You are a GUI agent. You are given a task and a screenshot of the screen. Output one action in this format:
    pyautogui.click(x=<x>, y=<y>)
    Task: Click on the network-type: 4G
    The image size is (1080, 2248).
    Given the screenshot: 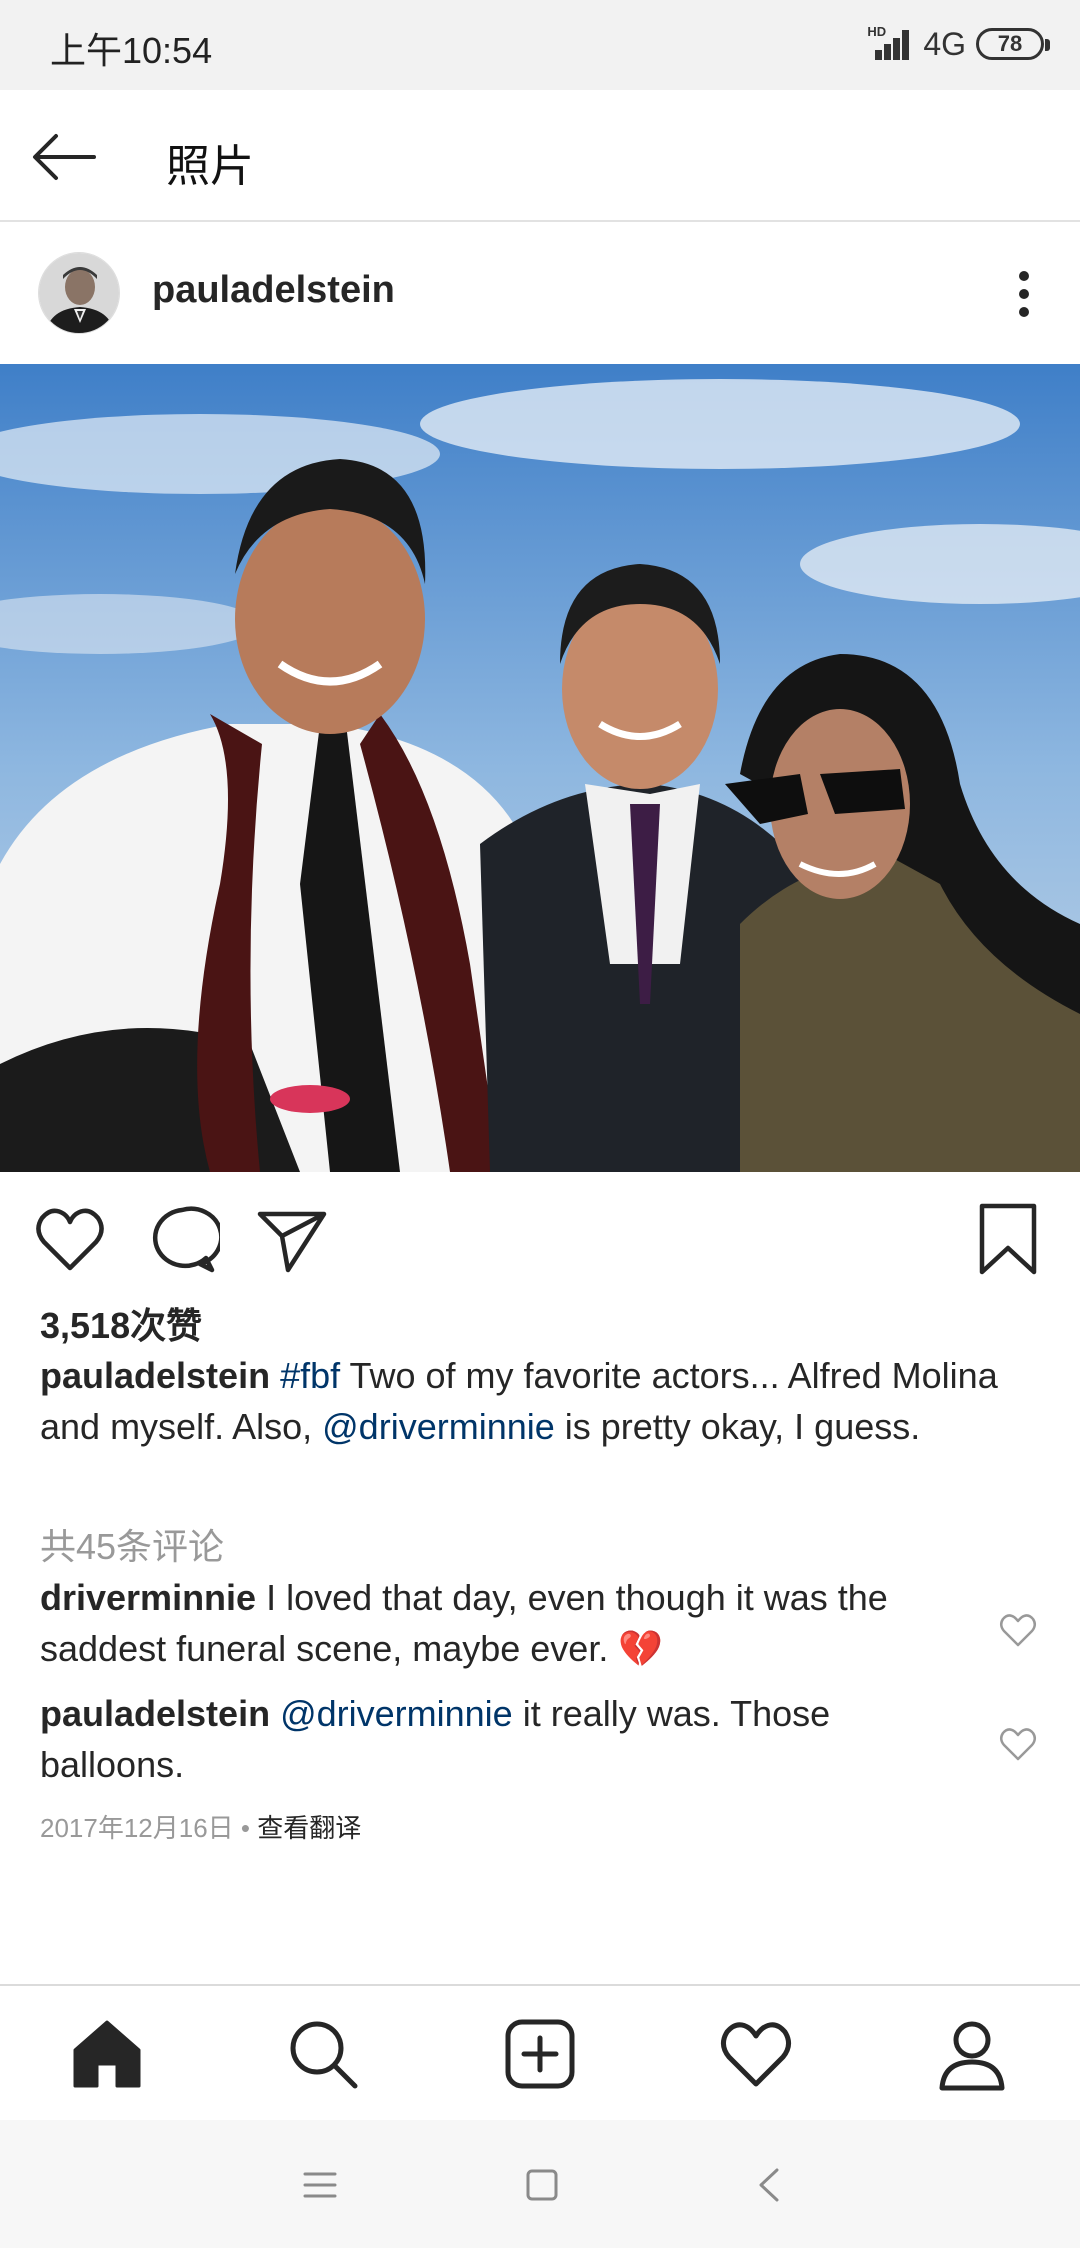 What is the action you would take?
    pyautogui.click(x=944, y=43)
    